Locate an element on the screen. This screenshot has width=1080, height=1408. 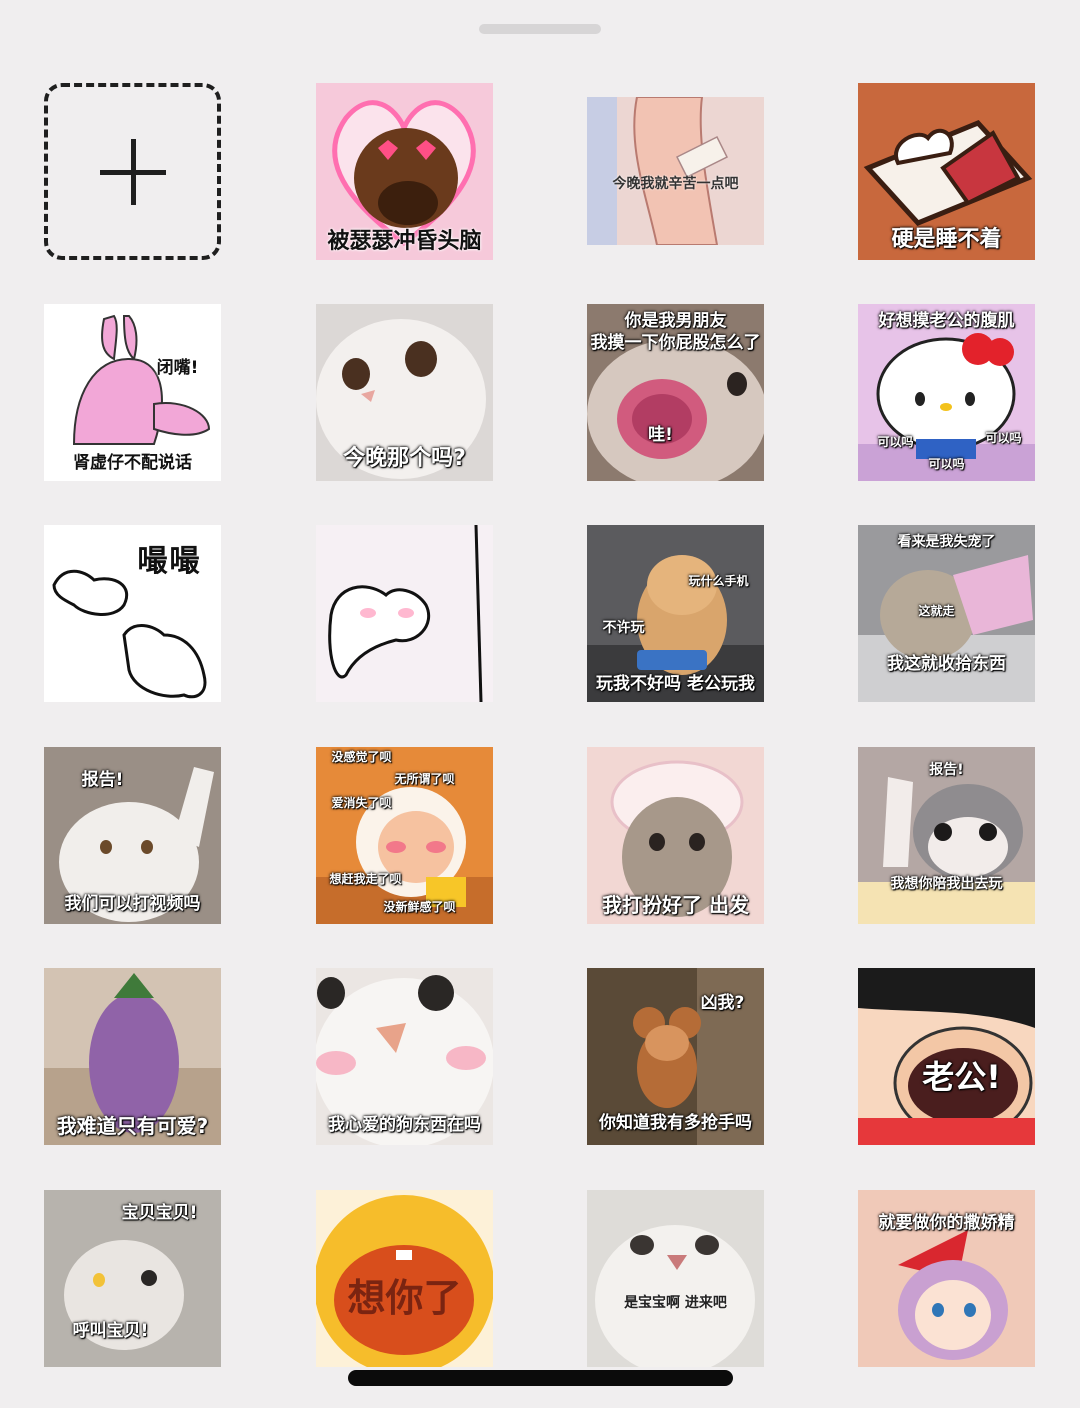
sticker-caption-top: 就要做你的撒娇精 is located at coordinates (946, 1223).